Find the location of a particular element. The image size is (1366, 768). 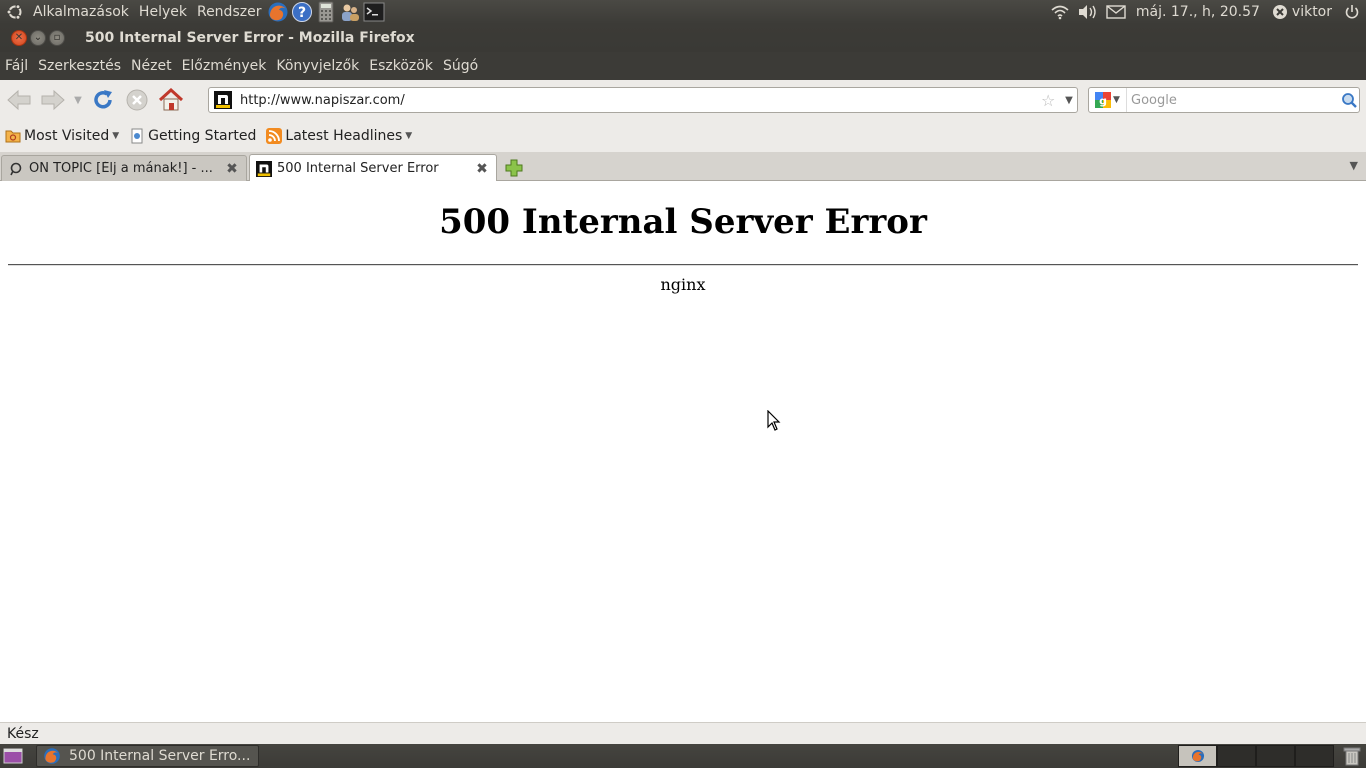

forward-button is located at coordinates (53, 100).